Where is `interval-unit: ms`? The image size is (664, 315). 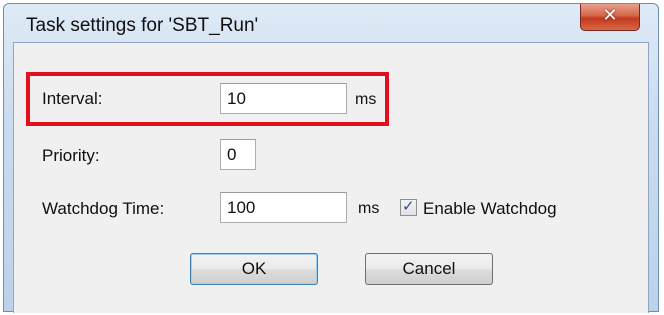
interval-unit: ms is located at coordinates (366, 99).